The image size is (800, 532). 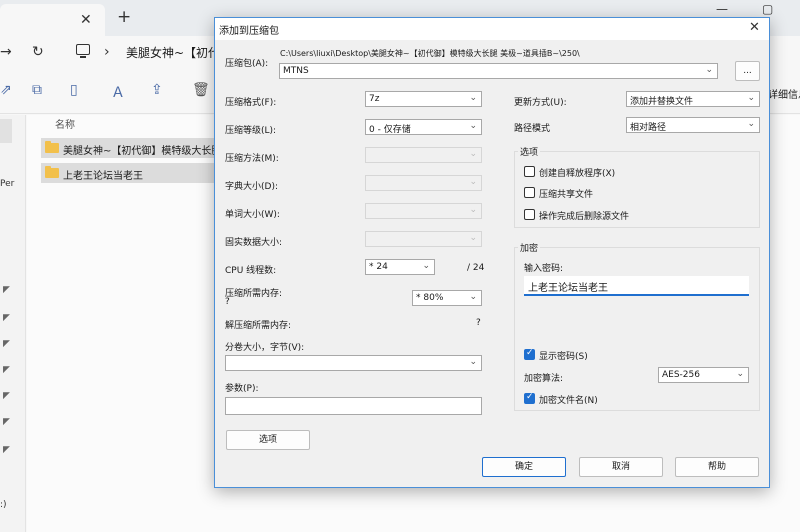 I want to click on drive-label: :), so click(x=3, y=505).